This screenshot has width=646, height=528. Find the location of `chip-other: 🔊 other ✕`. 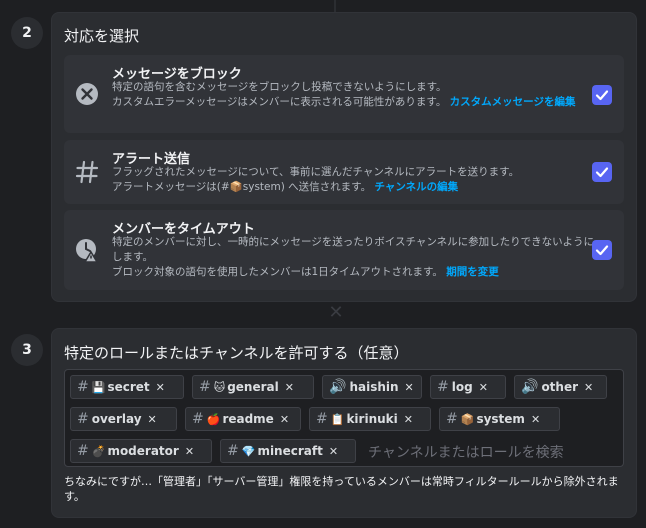

chip-other: 🔊 other ✕ is located at coordinates (560, 387).